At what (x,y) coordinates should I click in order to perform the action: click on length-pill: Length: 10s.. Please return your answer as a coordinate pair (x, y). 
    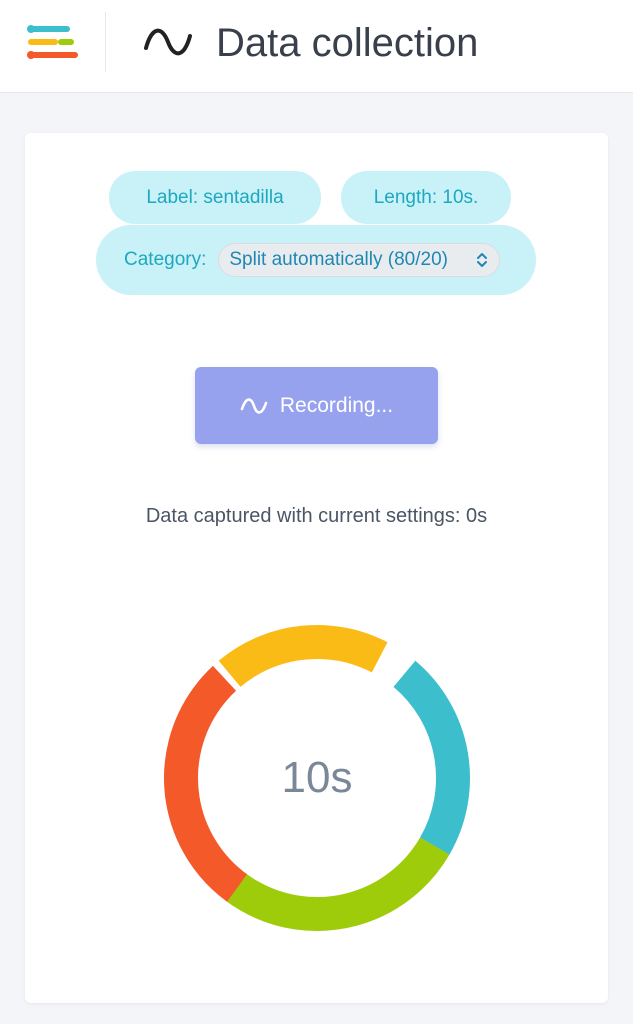
    Looking at the image, I should click on (426, 197).